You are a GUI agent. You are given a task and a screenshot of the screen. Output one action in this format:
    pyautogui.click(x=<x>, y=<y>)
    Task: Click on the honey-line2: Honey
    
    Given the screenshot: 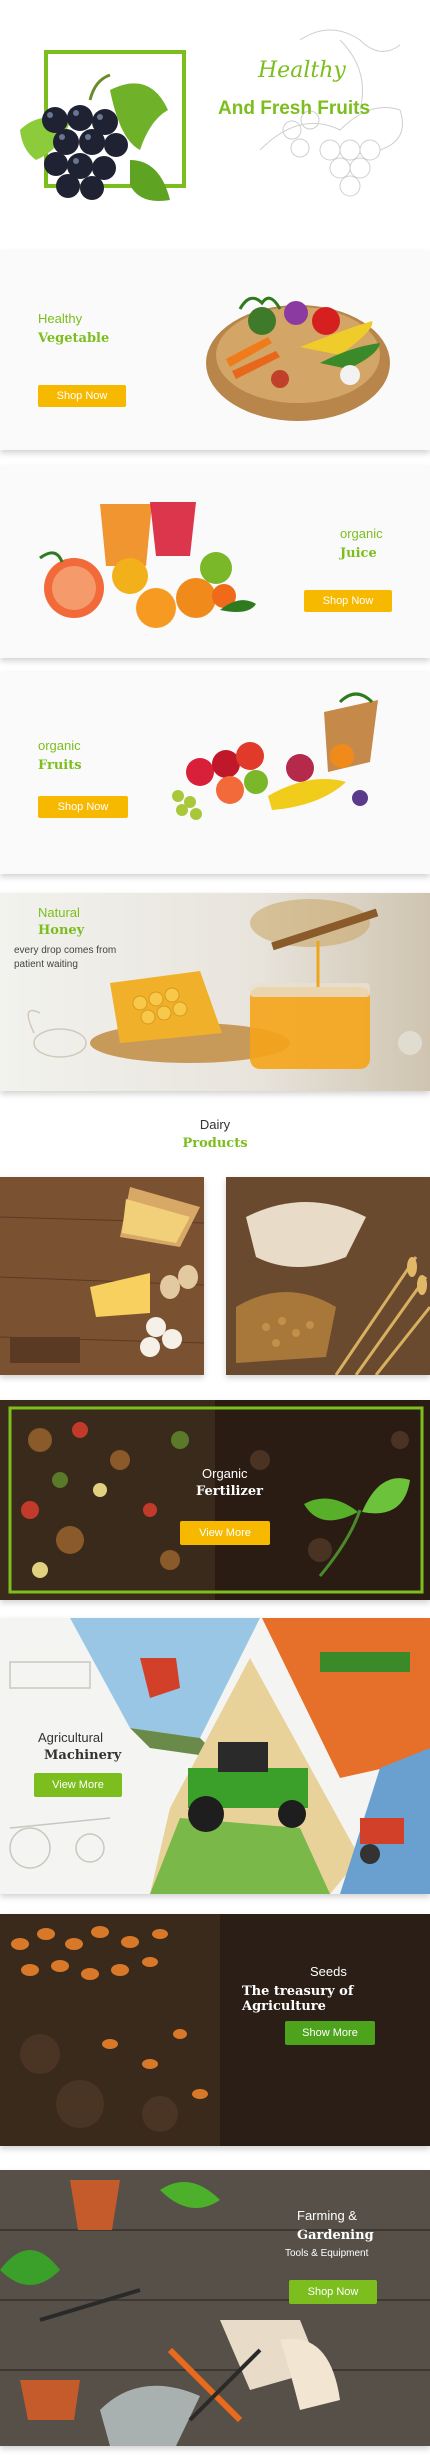 What is the action you would take?
    pyautogui.click(x=61, y=930)
    